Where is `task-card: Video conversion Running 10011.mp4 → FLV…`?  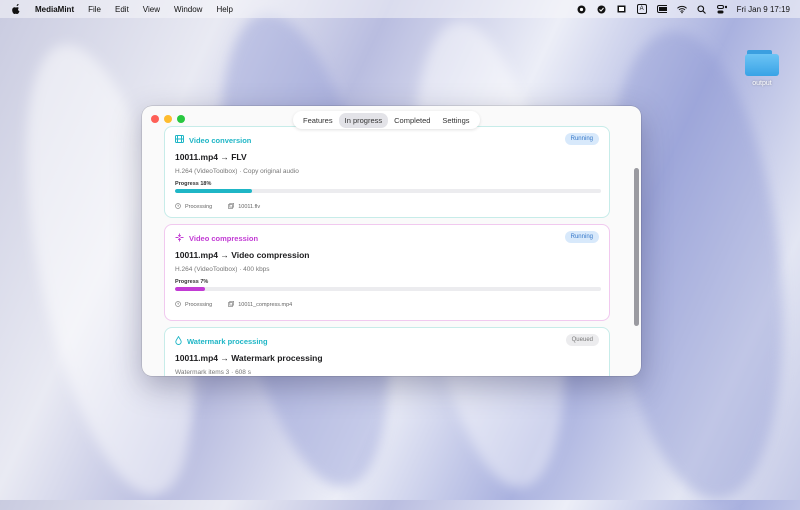
task-card: Video conversion Running 10011.mp4 → FLV… is located at coordinates (387, 172).